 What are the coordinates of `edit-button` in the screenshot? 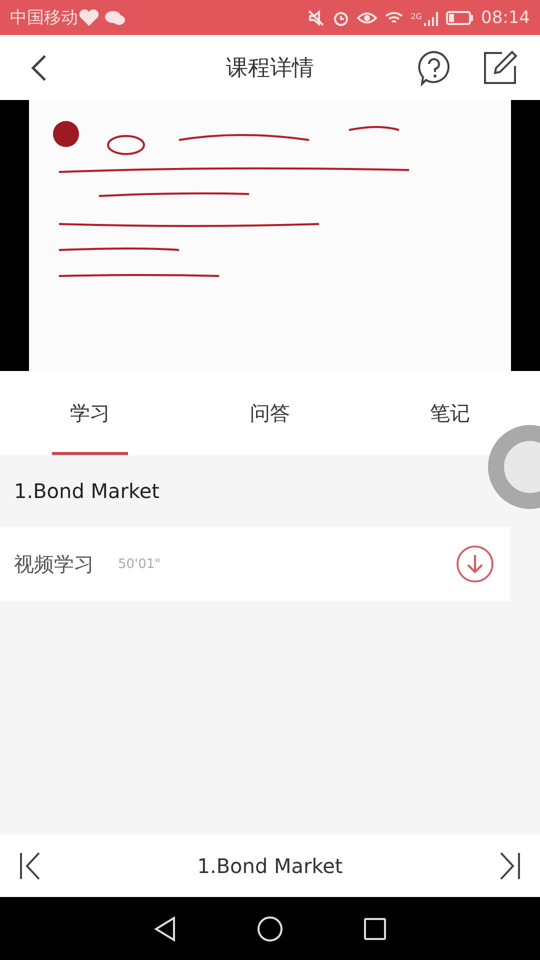 It's located at (500, 68).